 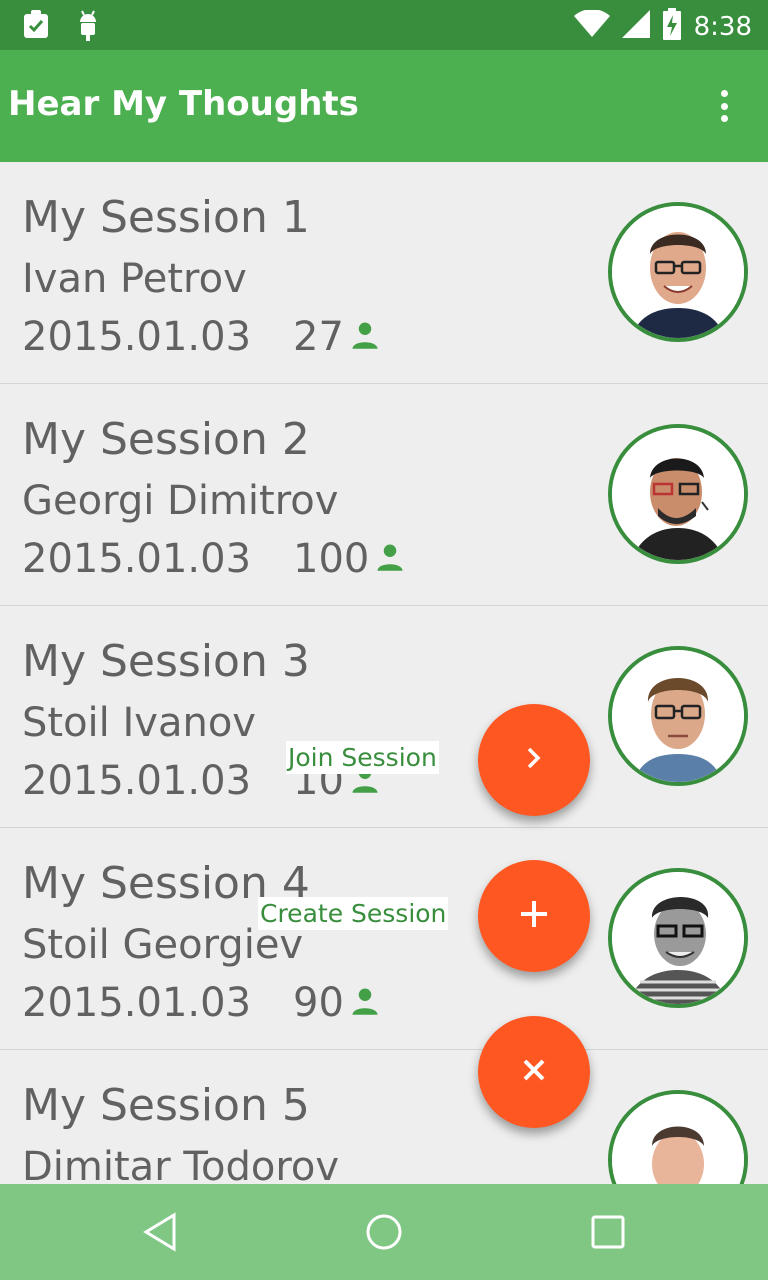 I want to click on navigation-bar, so click(x=384, y=1232).